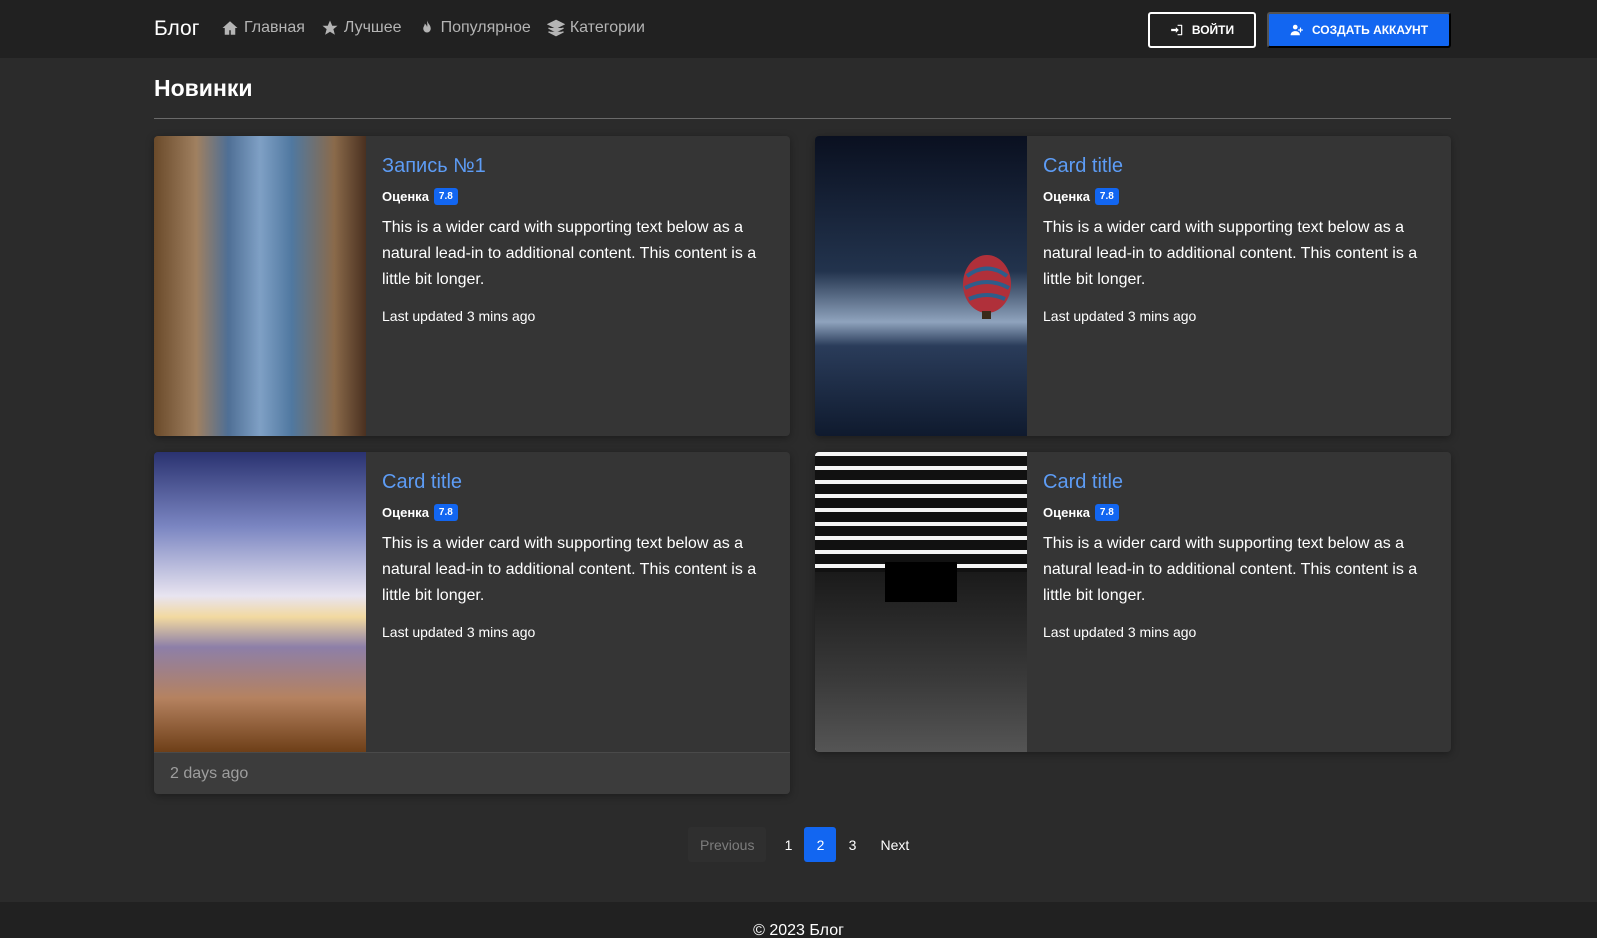 This screenshot has width=1597, height=938. Describe the element at coordinates (176, 29) in the screenshot. I see `brand-logo: Блог` at that location.